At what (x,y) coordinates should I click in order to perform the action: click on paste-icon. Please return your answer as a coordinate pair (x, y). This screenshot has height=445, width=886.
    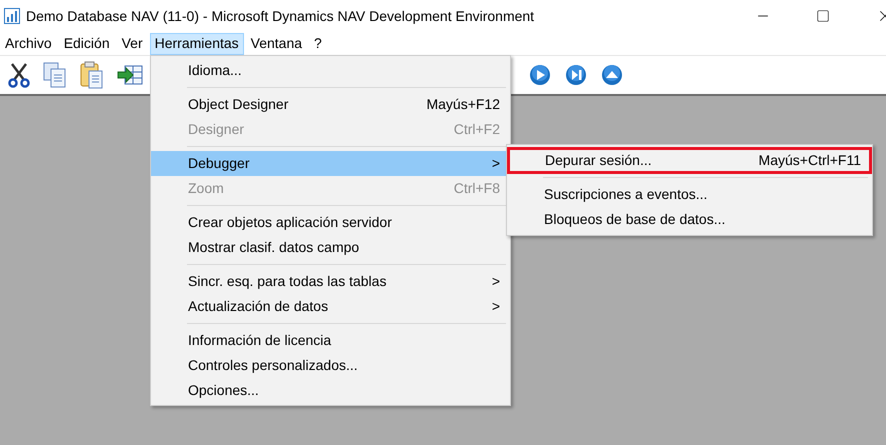
    Looking at the image, I should click on (92, 75).